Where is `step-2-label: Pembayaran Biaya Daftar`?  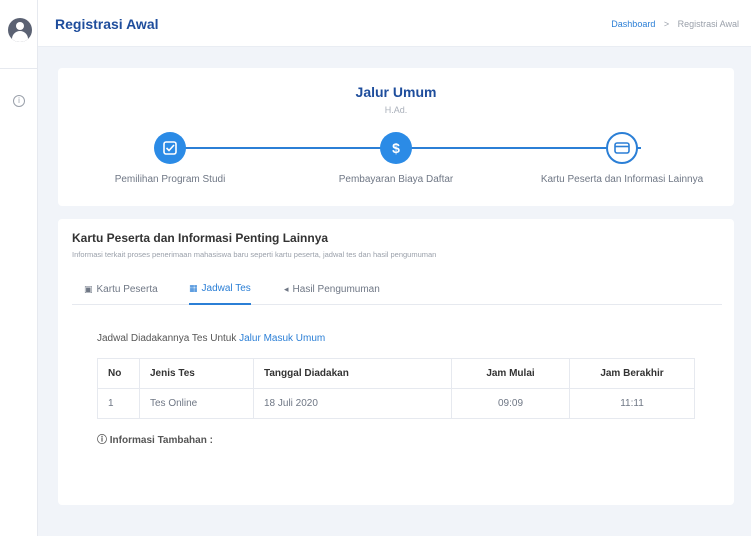 step-2-label: Pembayaran Biaya Daftar is located at coordinates (396, 179).